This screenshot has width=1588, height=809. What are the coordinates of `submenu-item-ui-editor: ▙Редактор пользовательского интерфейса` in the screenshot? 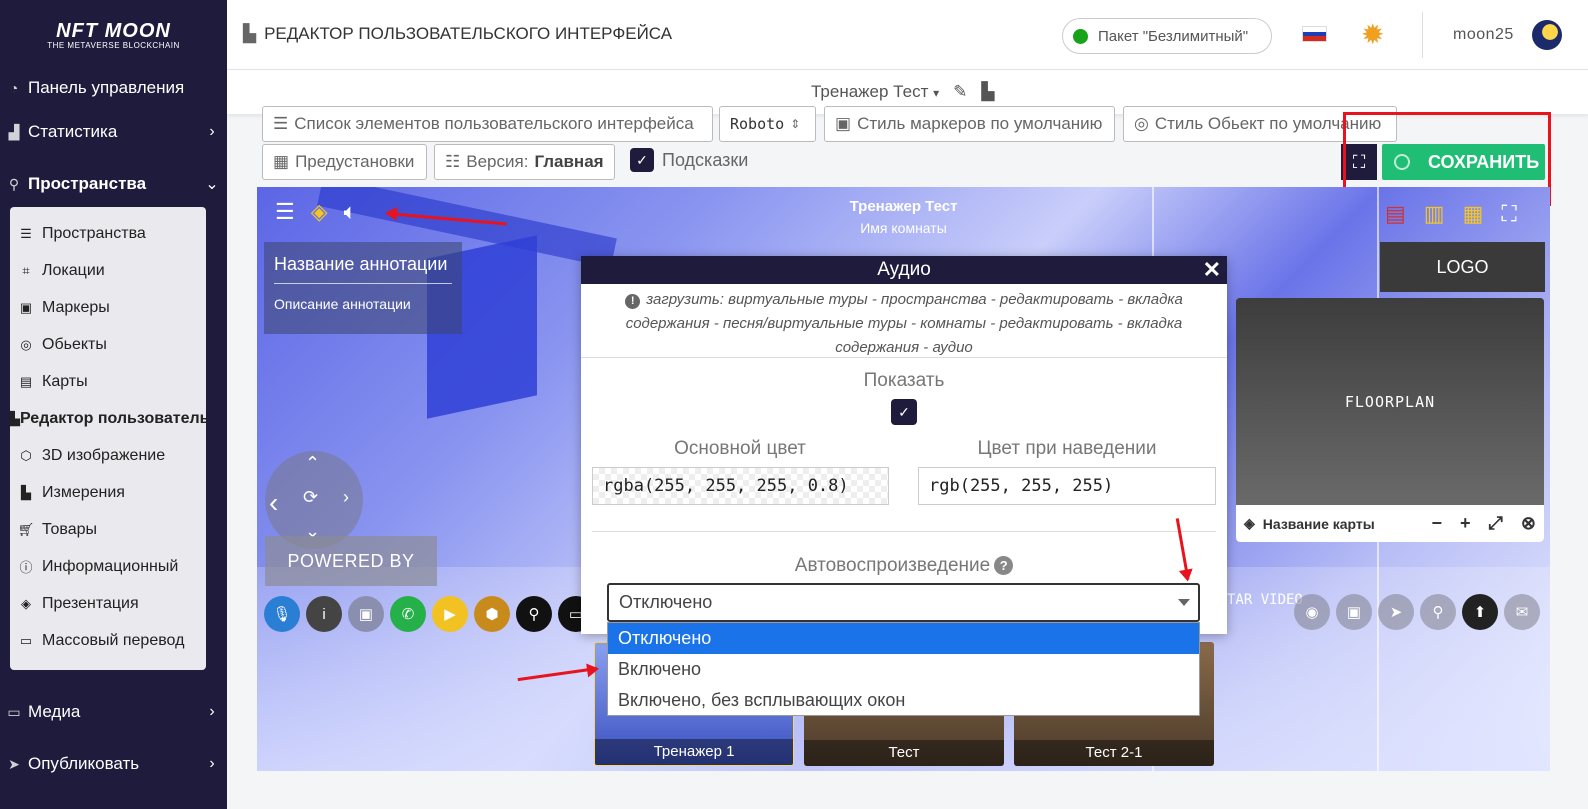 It's located at (108, 418).